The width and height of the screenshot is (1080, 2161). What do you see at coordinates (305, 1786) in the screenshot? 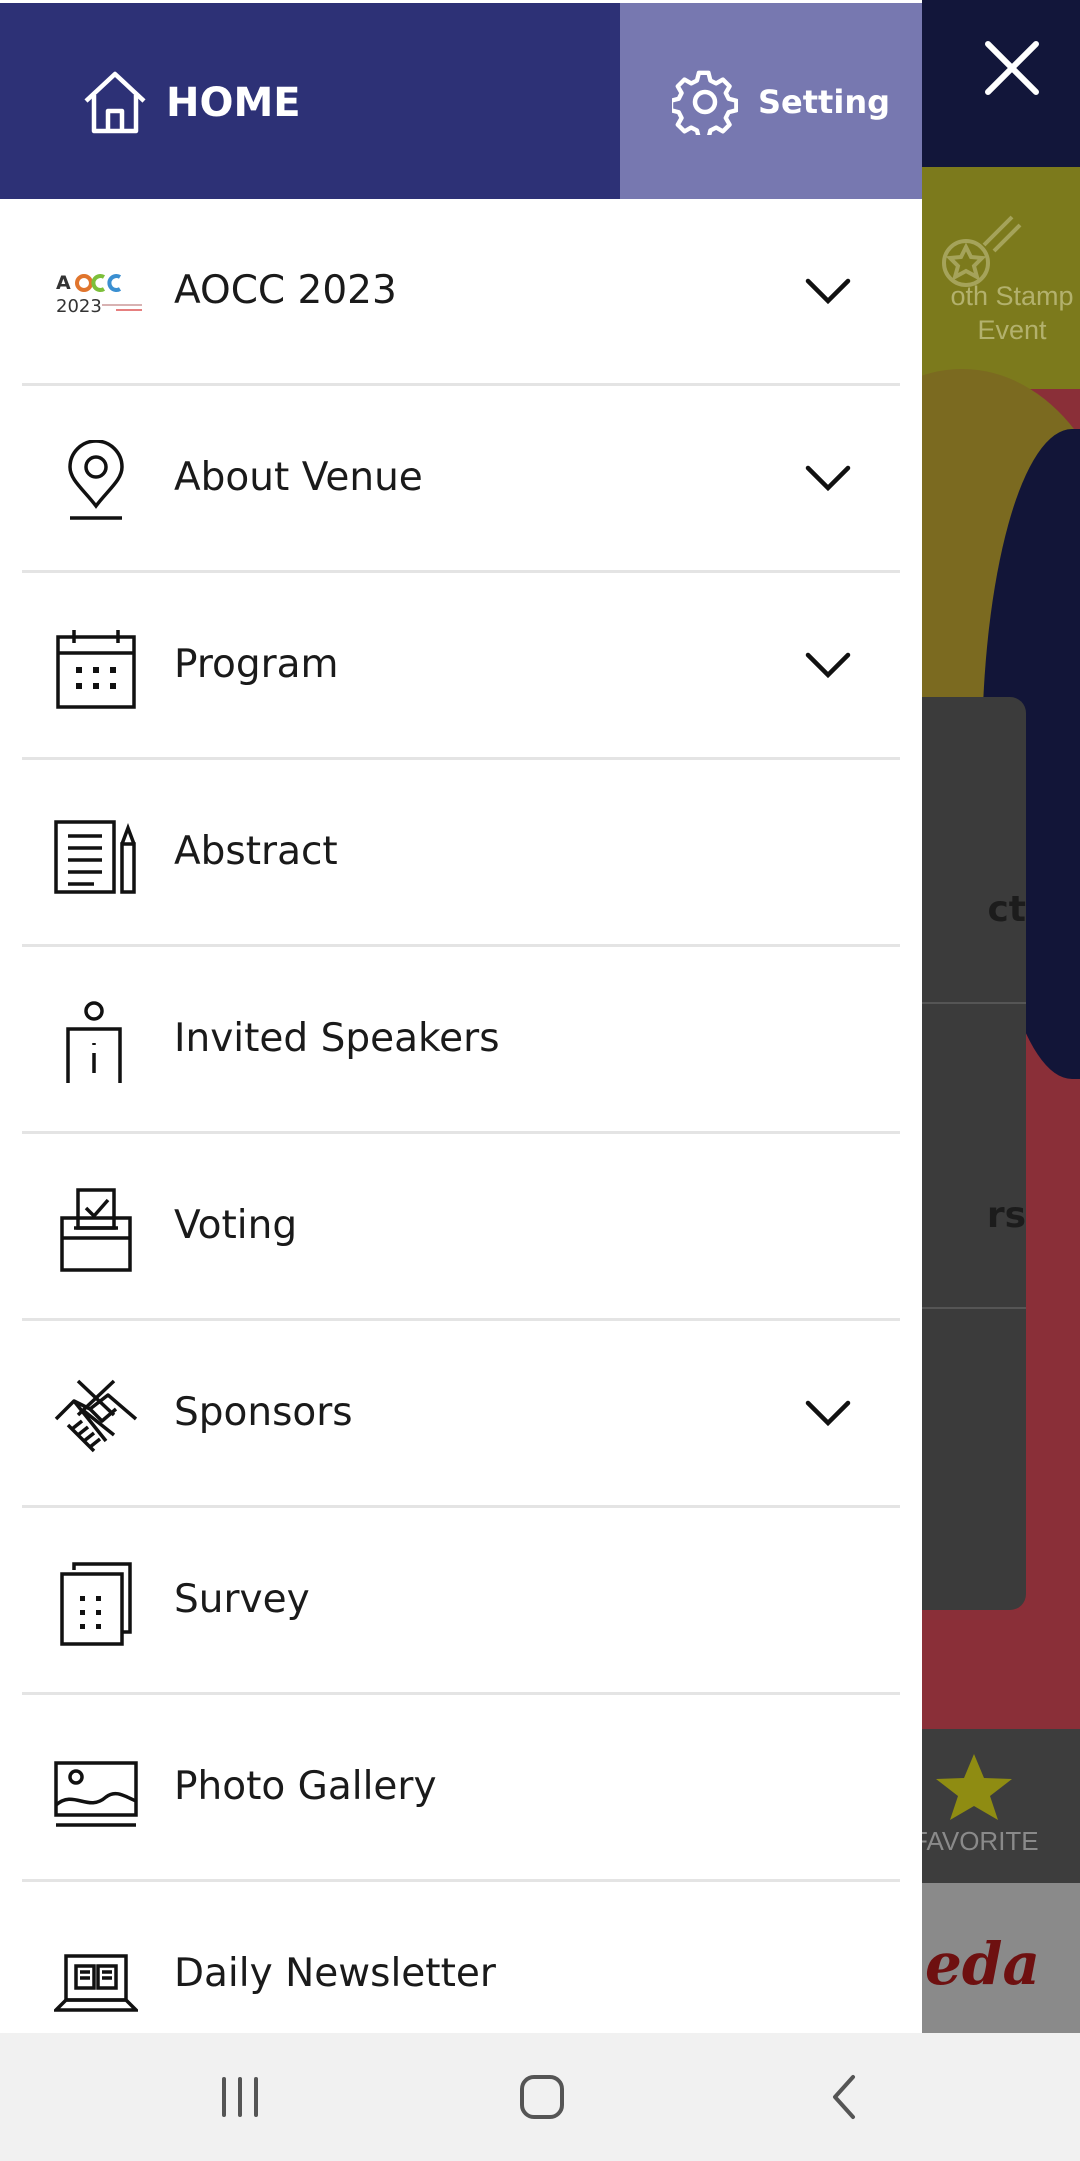
I see `menu-item-label: Photo Gallery` at bounding box center [305, 1786].